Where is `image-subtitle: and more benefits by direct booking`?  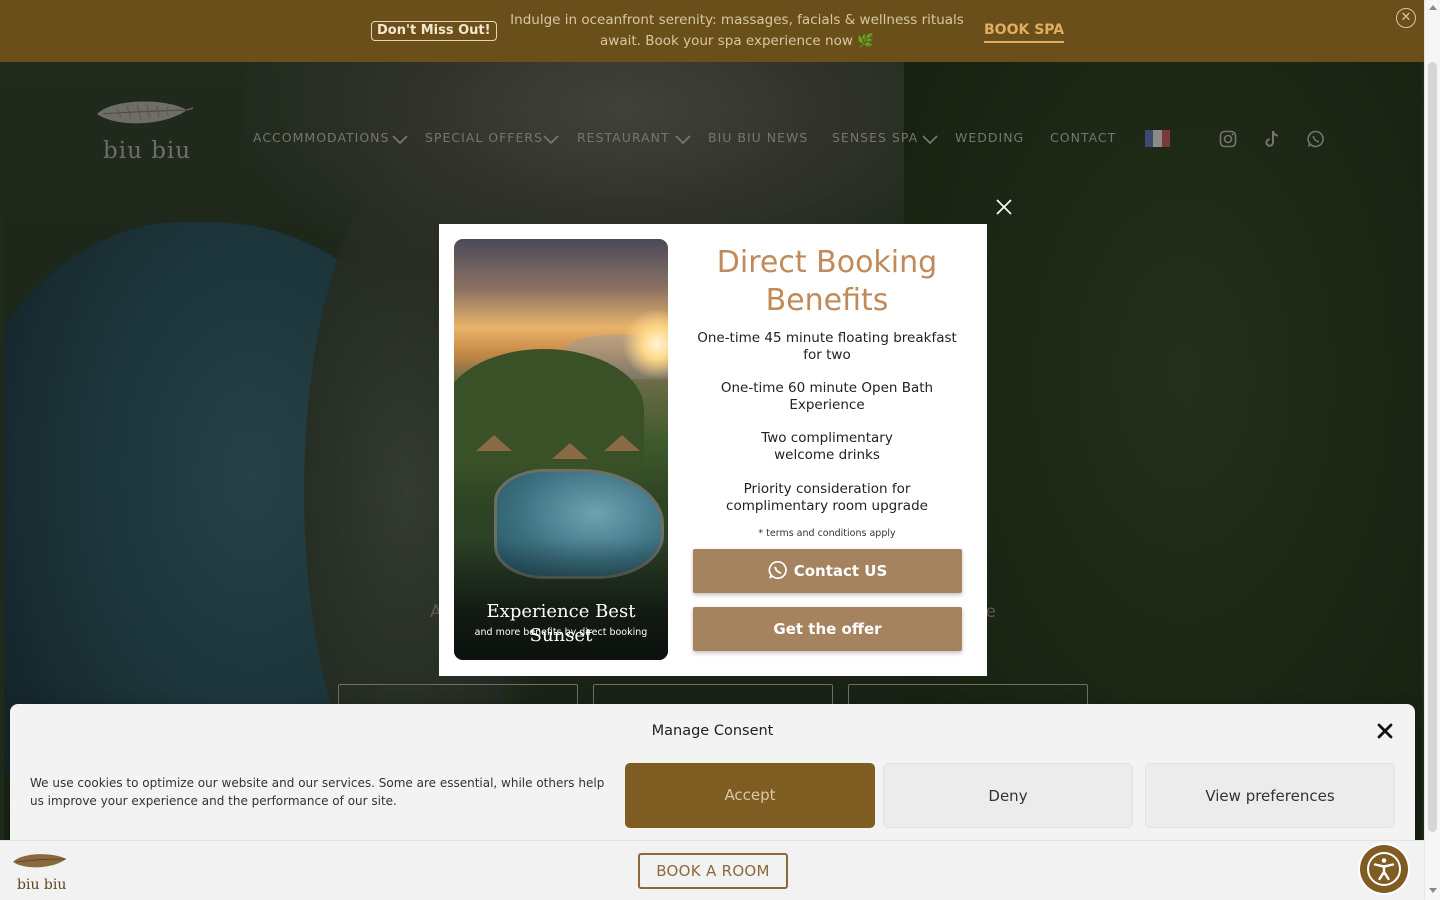
image-subtitle: and more benefits by direct booking is located at coordinates (561, 632).